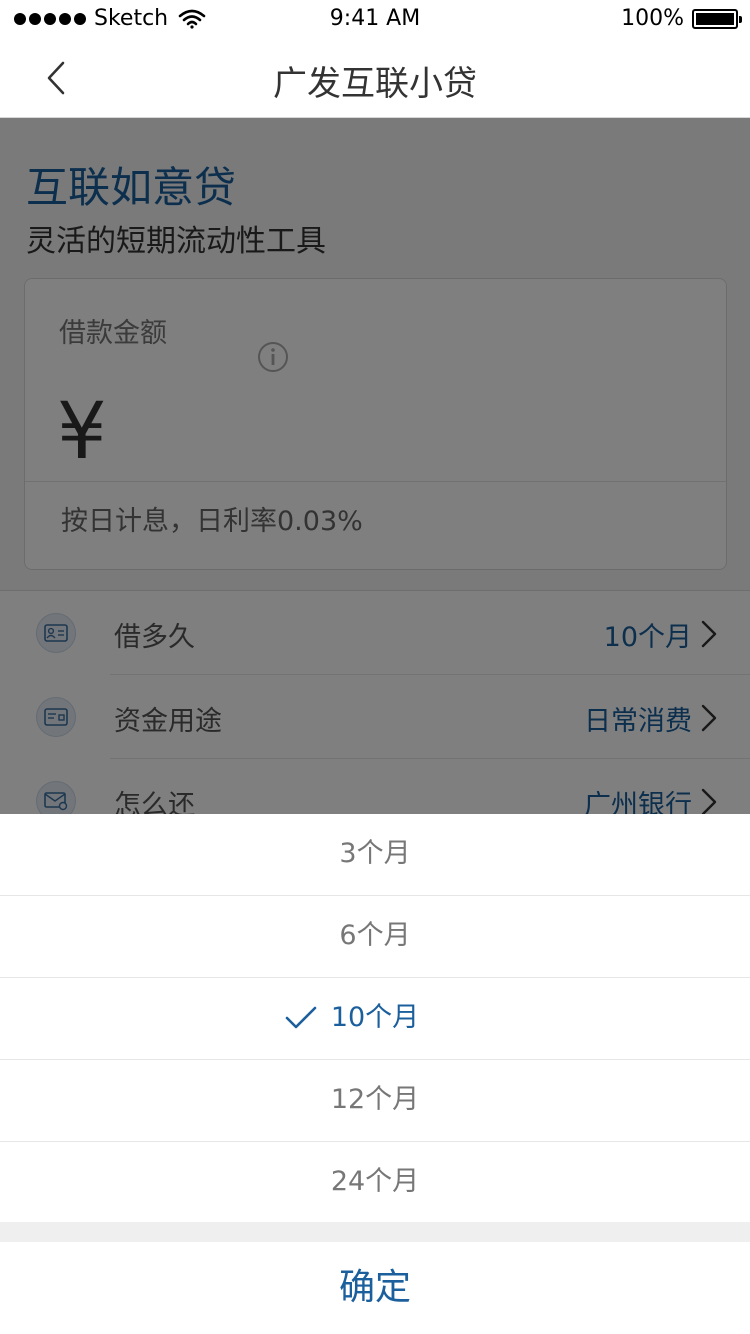 The width and height of the screenshot is (750, 1334). I want to click on battery-percent: 100%, so click(652, 18).